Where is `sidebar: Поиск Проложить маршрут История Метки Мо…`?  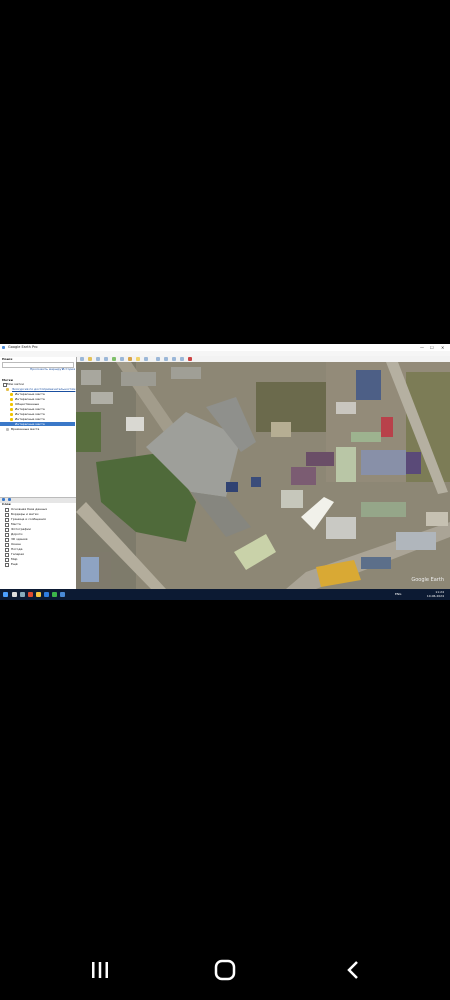 sidebar: Поиск Проложить маршрут История Метки Мо… is located at coordinates (38, 473).